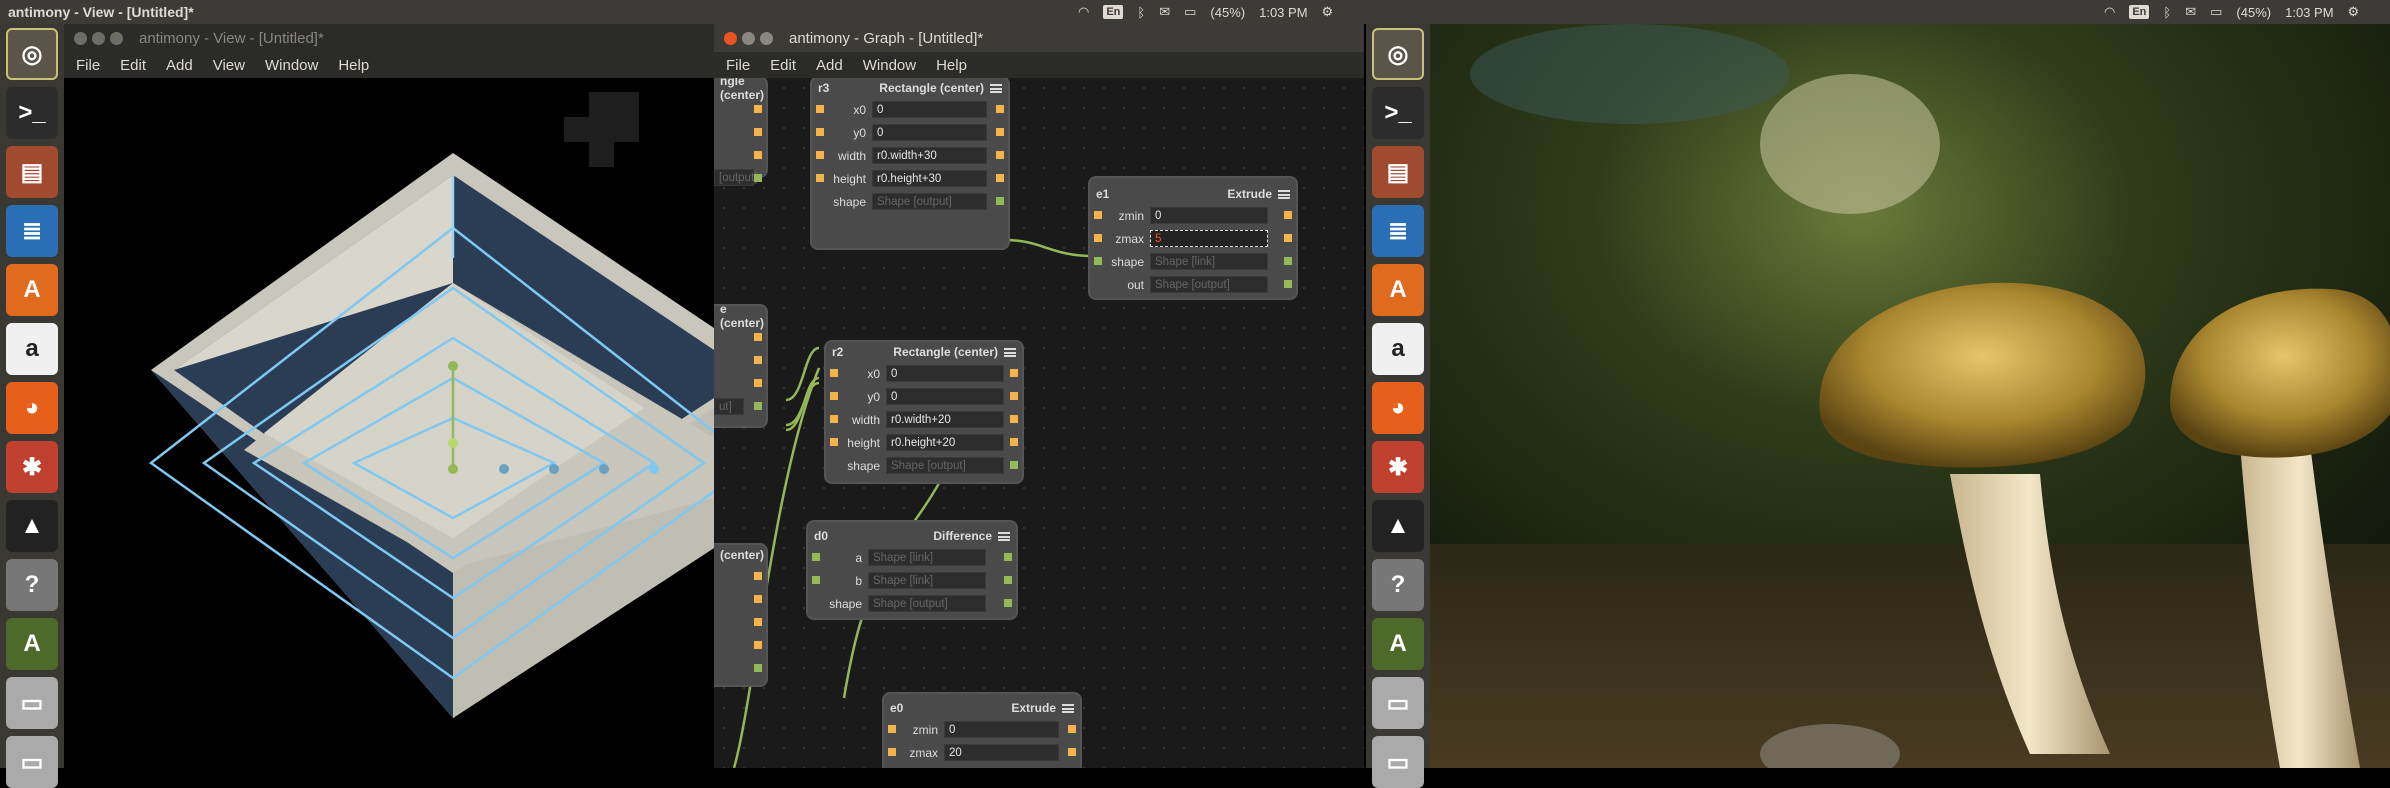  What do you see at coordinates (740, 132) in the screenshot?
I see `node-partial-rect-a: ngle (center) [output]` at bounding box center [740, 132].